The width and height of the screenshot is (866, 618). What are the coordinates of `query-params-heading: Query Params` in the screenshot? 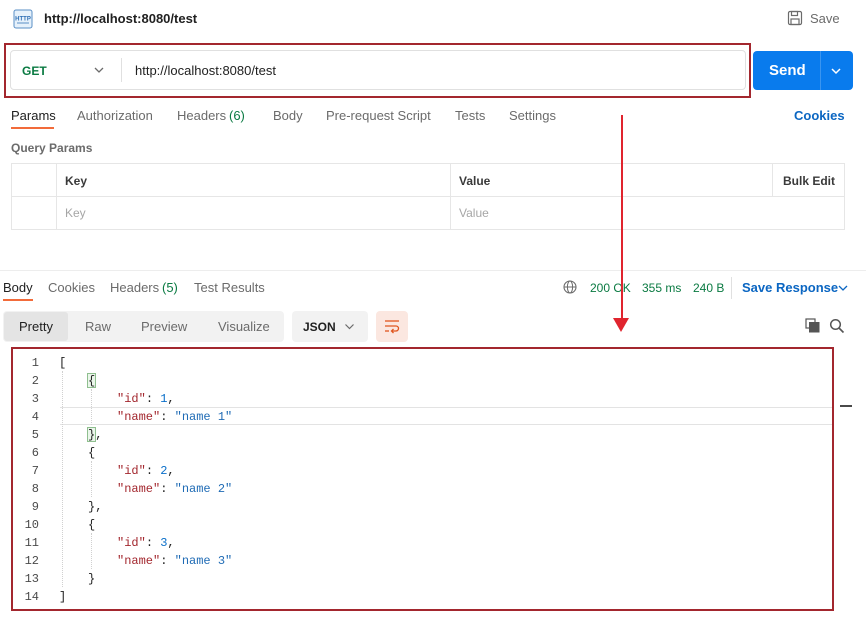 It's located at (52, 148).